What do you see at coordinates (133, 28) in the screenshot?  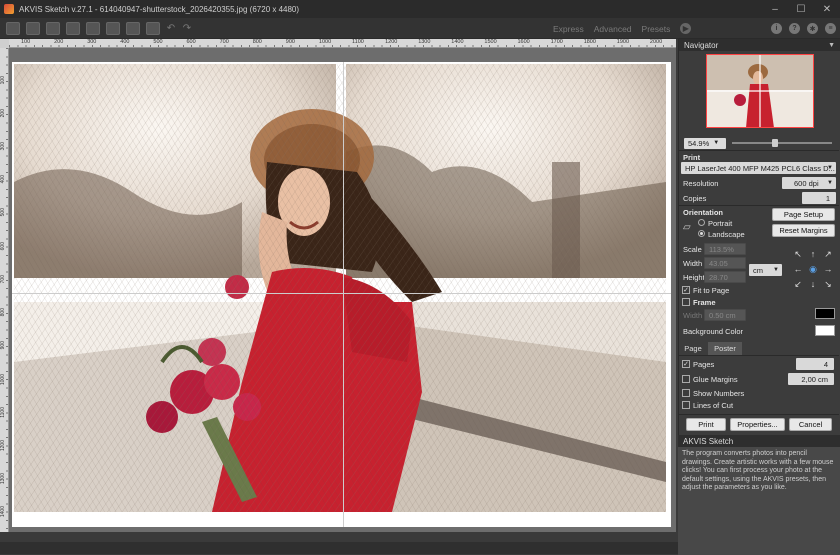 I see `before-after-icon` at bounding box center [133, 28].